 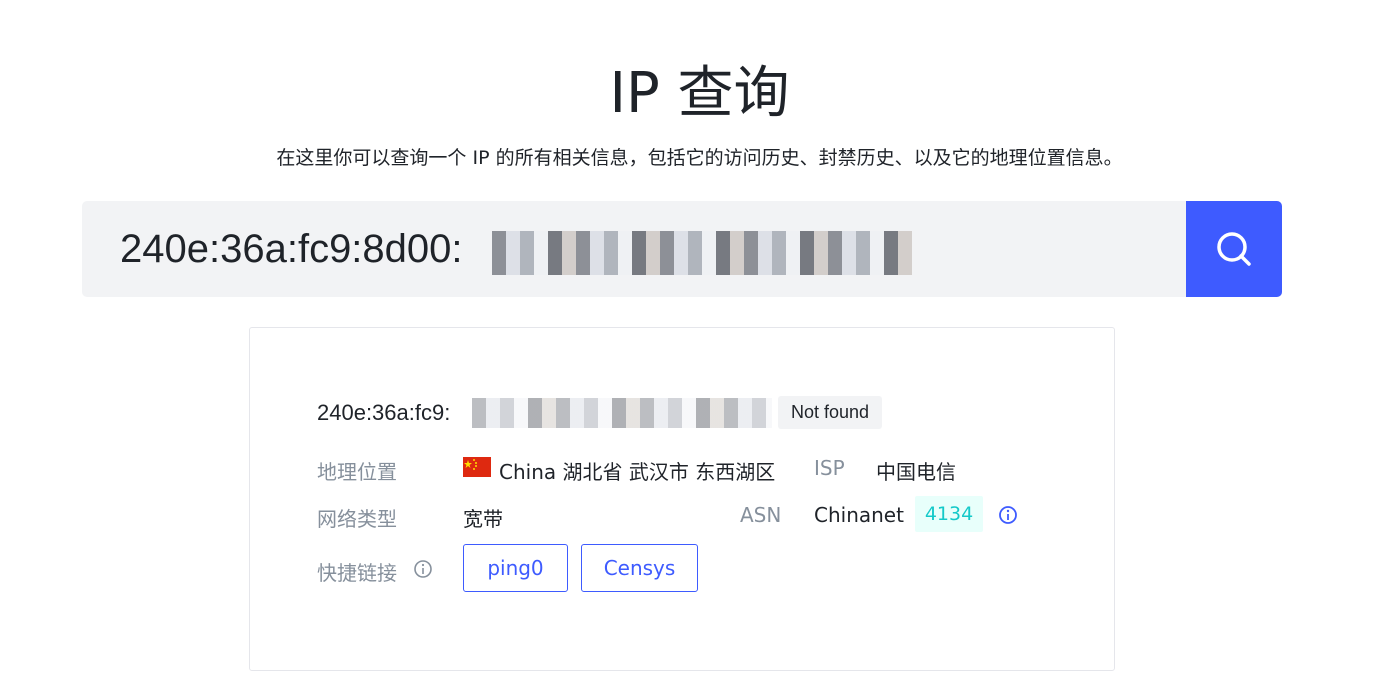 What do you see at coordinates (357, 472) in the screenshot?
I see `location-label: 地理位置` at bounding box center [357, 472].